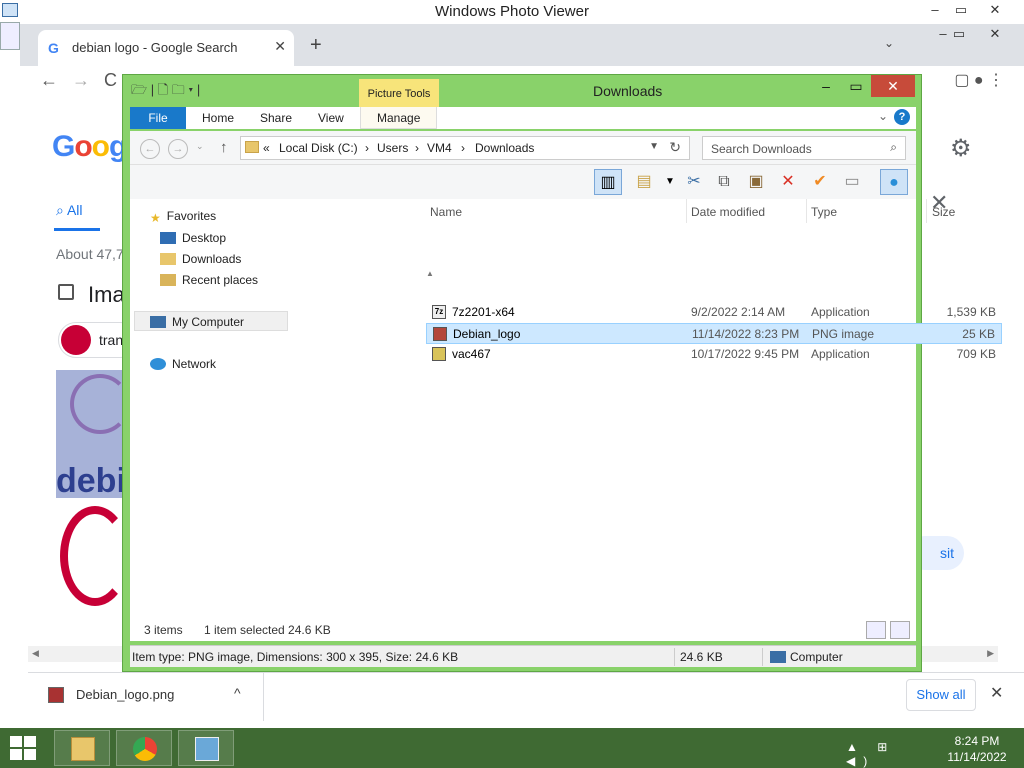 The width and height of the screenshot is (1024, 768). What do you see at coordinates (977, 757) in the screenshot?
I see `clock-date: 11/14/2022` at bounding box center [977, 757].